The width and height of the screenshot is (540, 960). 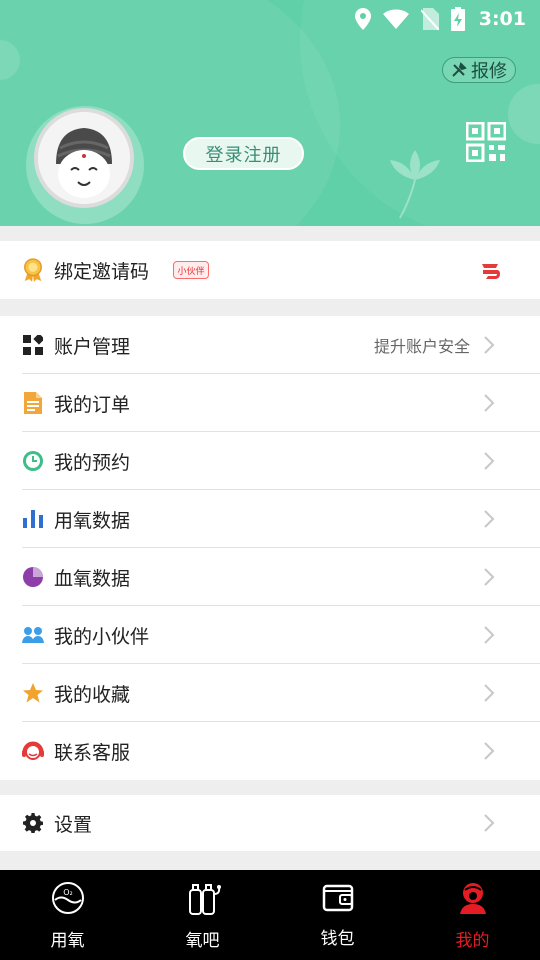 I want to click on tools-icon, so click(x=459, y=69).